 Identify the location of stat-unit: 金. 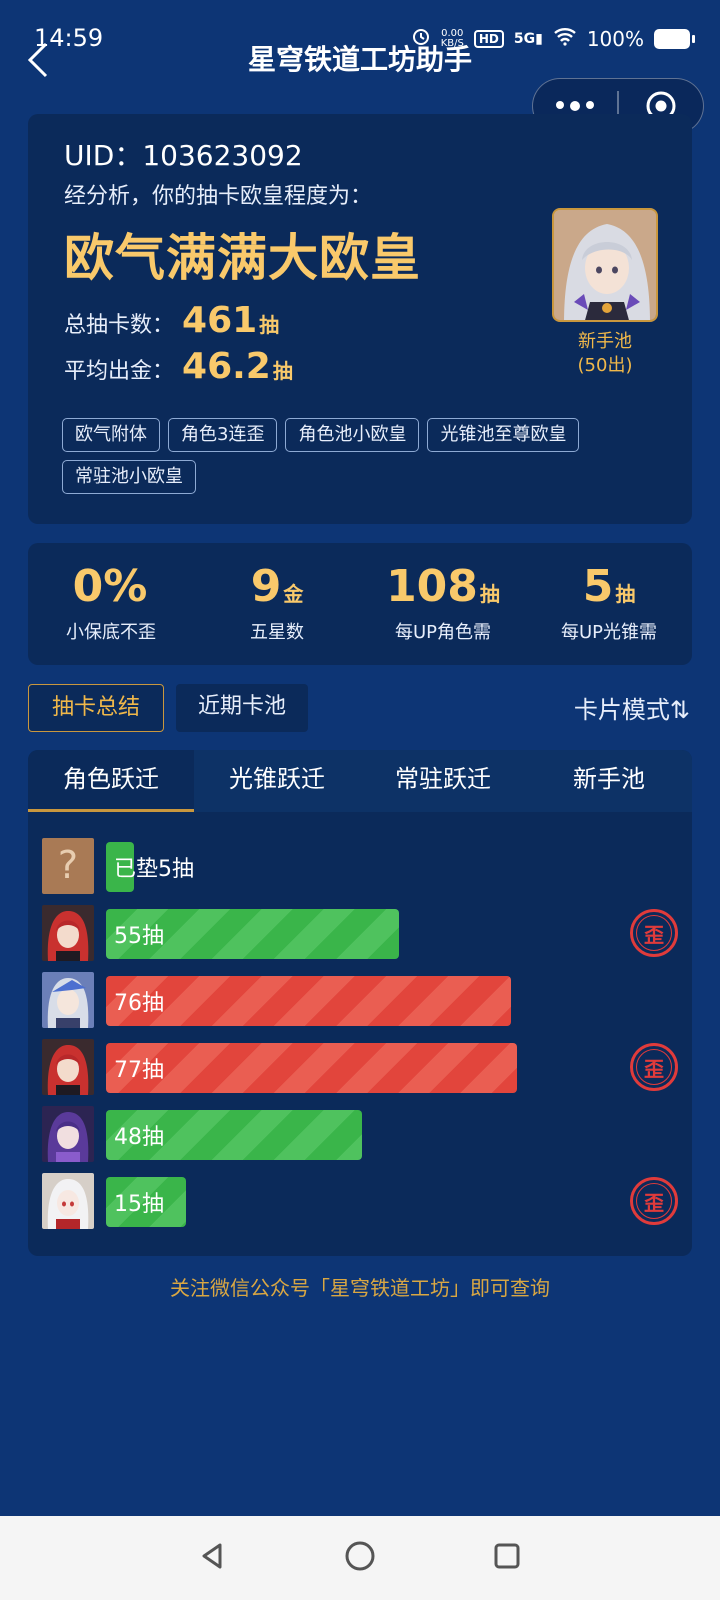
(293, 594).